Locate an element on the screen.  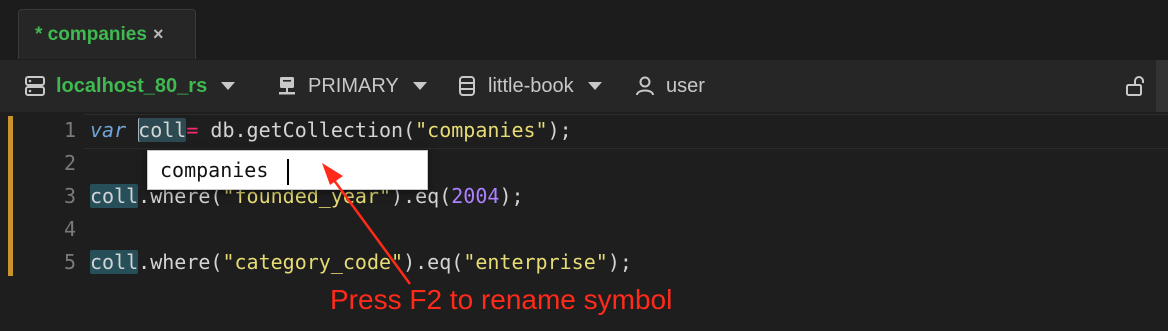
lock-toggle is located at coordinates (1135, 86).